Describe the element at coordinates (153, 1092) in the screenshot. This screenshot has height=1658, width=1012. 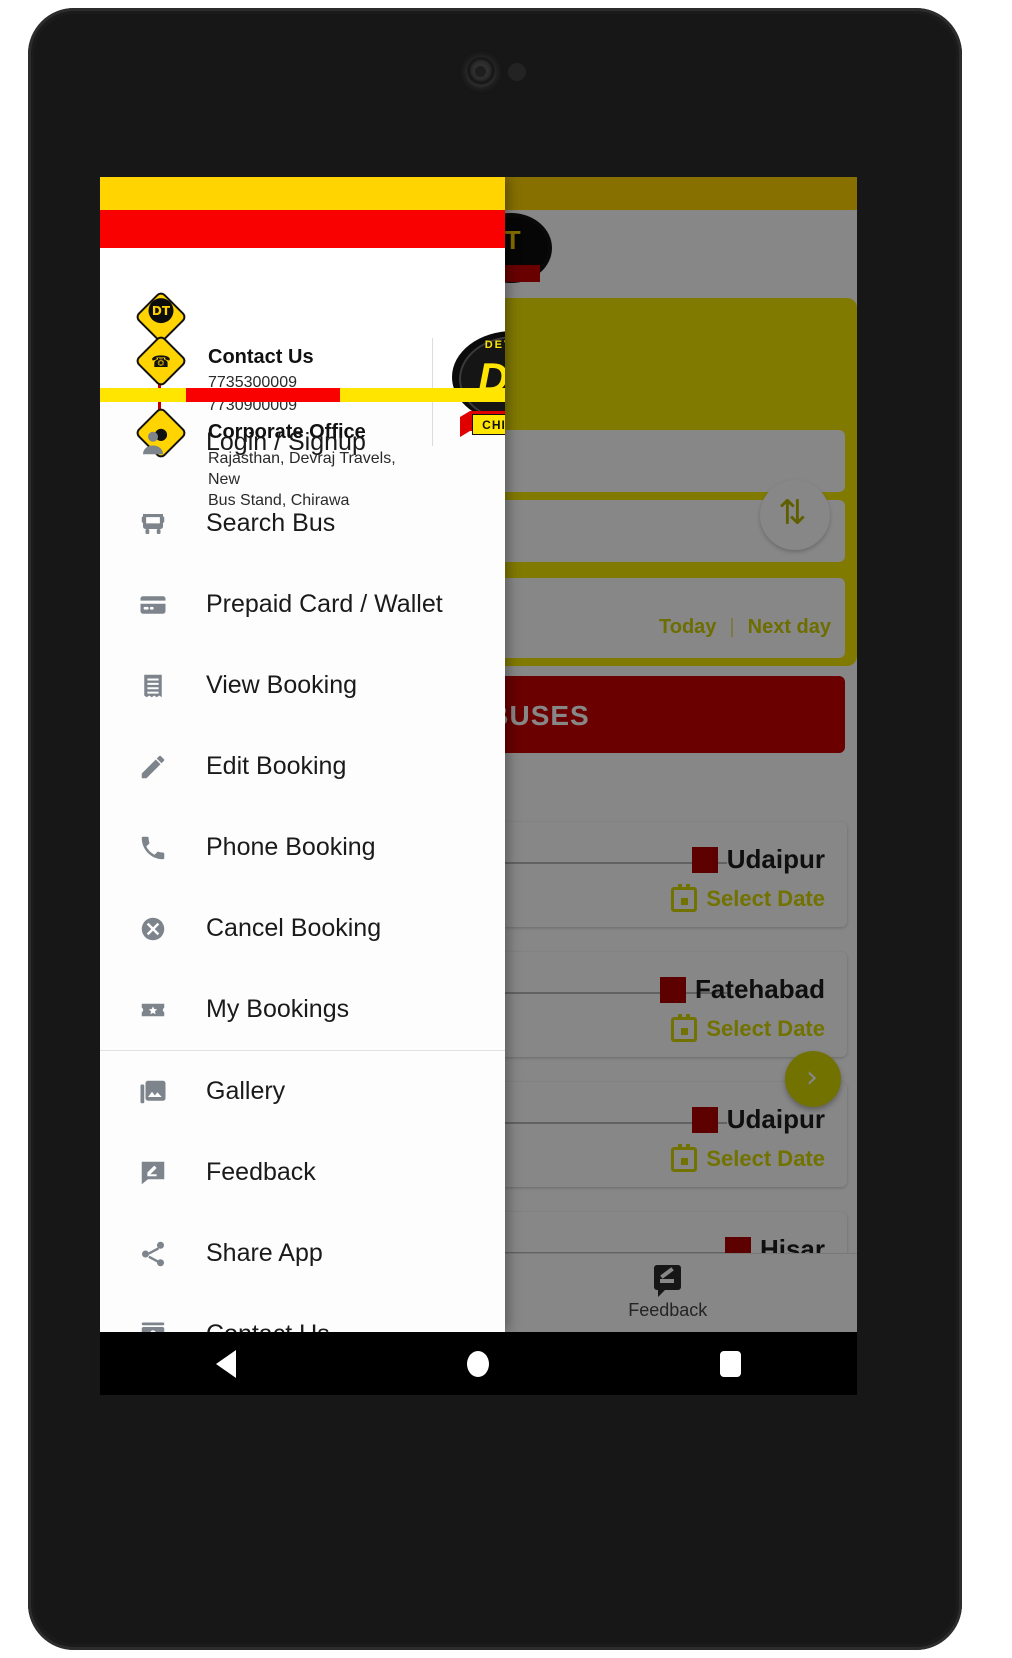
I see `photo-library-icon` at that location.